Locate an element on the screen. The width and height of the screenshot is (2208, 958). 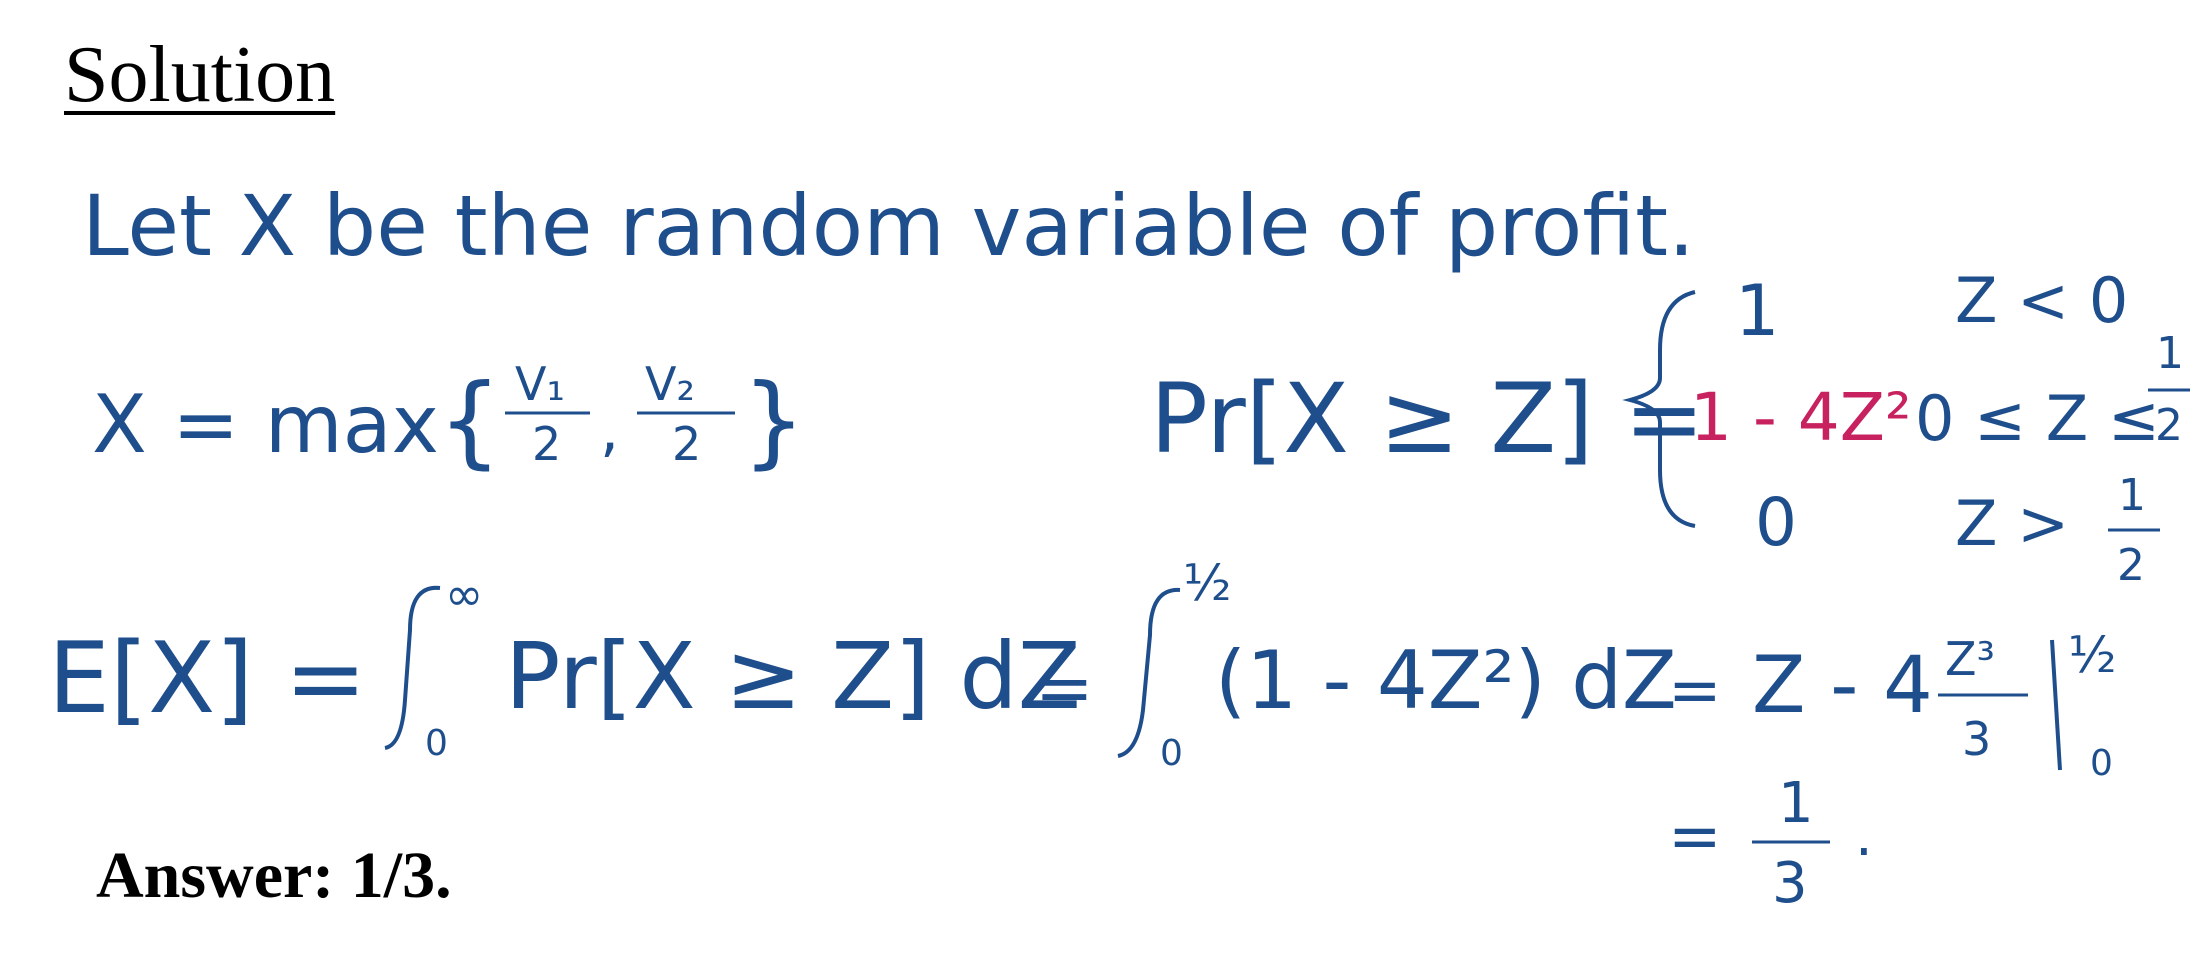
integral2-lower-limit: 0 is located at coordinates (1171, 753).